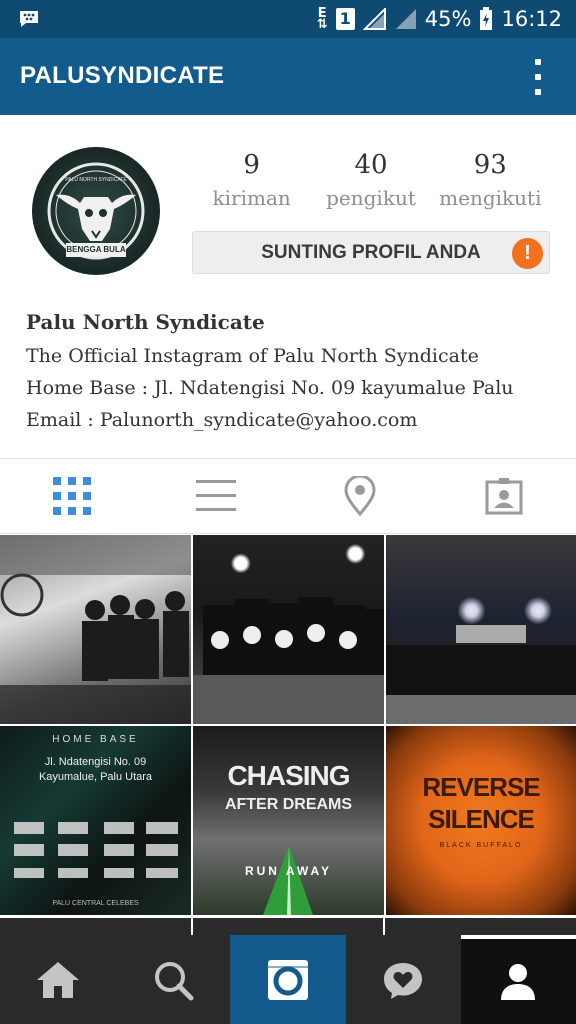 The image size is (576, 1024). What do you see at coordinates (405, 19) in the screenshot?
I see `signal-sim2-icon` at bounding box center [405, 19].